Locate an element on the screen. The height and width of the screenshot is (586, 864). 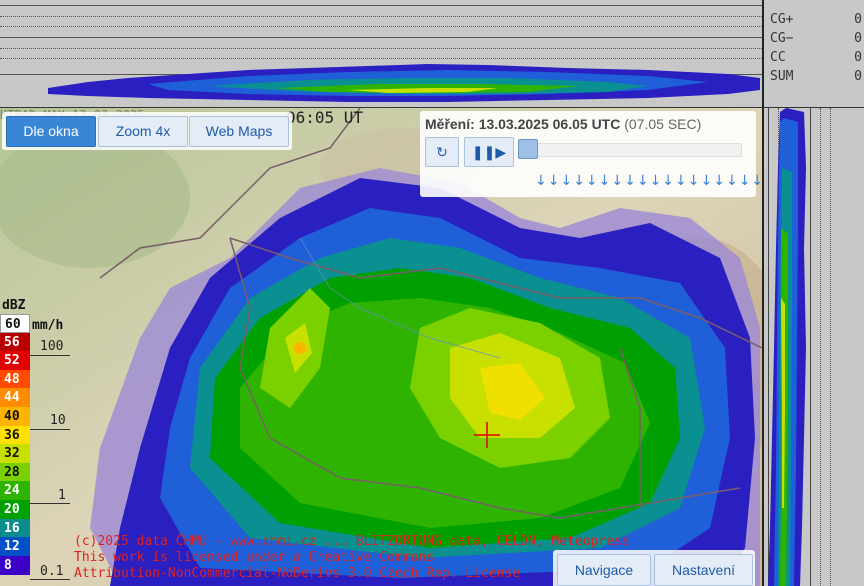
legend-level-24: 24 is located at coordinates (15, 491).